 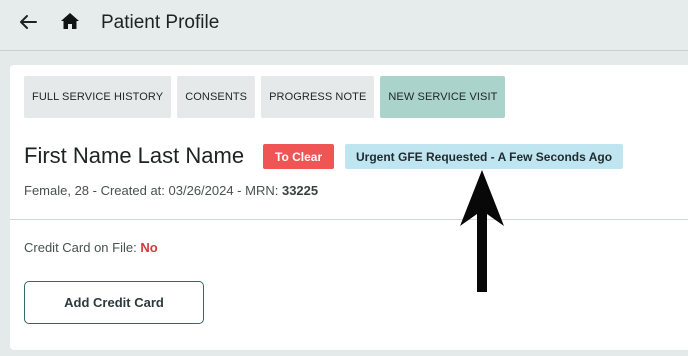 I want to click on home-icon, so click(x=70, y=23).